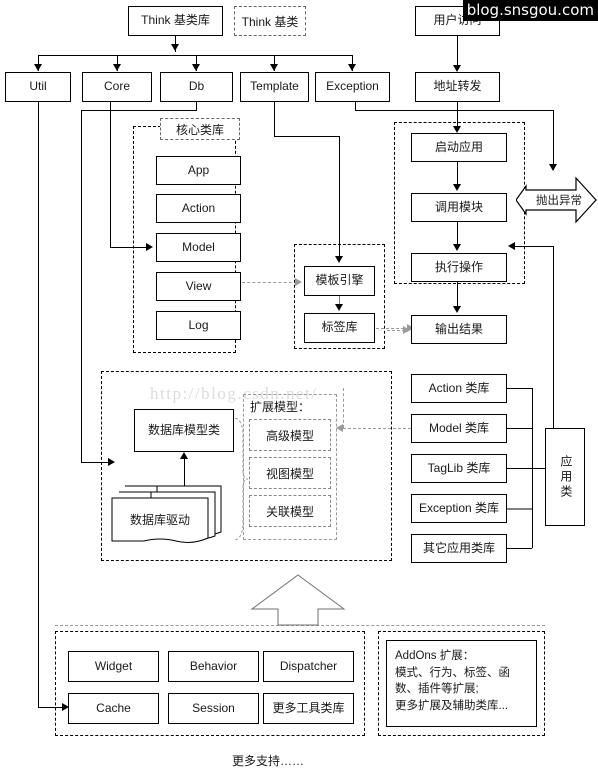 The height and width of the screenshot is (773, 598). What do you see at coordinates (149, 247) in the screenshot?
I see `arrow-core-to-model-icon` at bounding box center [149, 247].